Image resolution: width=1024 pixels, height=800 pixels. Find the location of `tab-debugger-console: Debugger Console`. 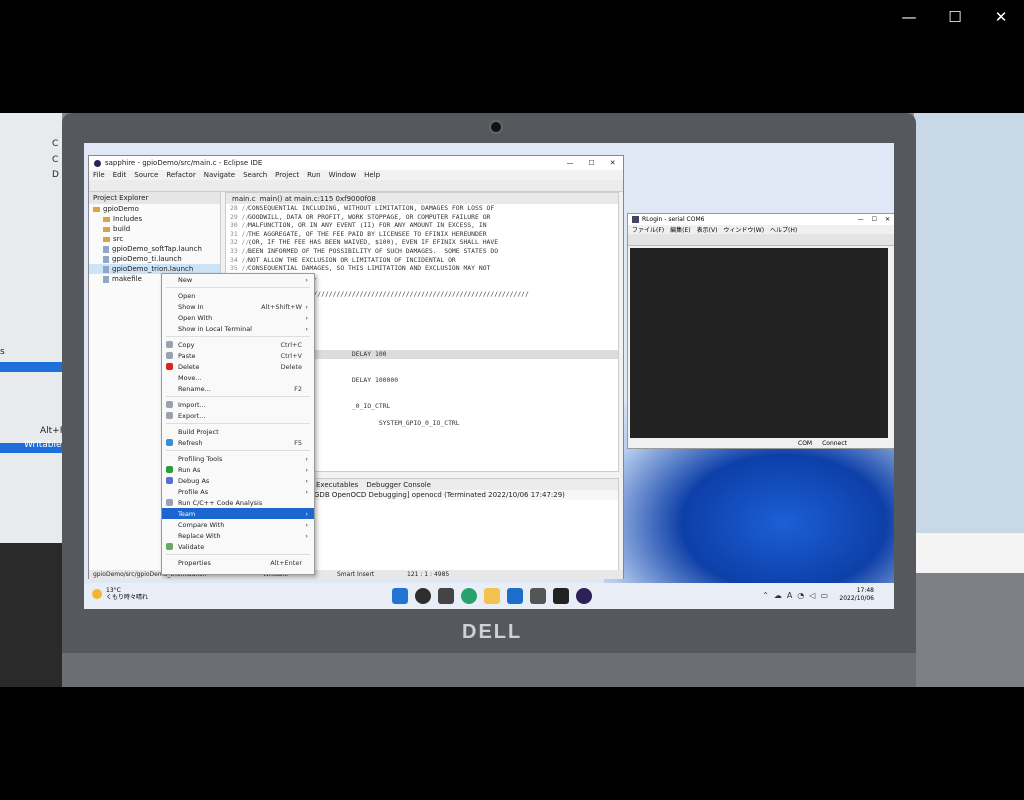

tab-debugger-console: Debugger Console is located at coordinates (398, 485).